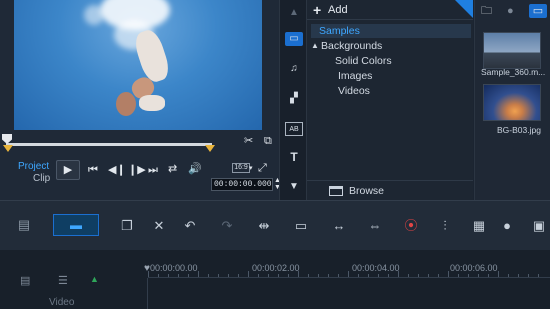 This screenshot has width=550, height=309. Describe the element at coordinates (294, 39) in the screenshot. I see `media-library-icon: ▭` at that location.